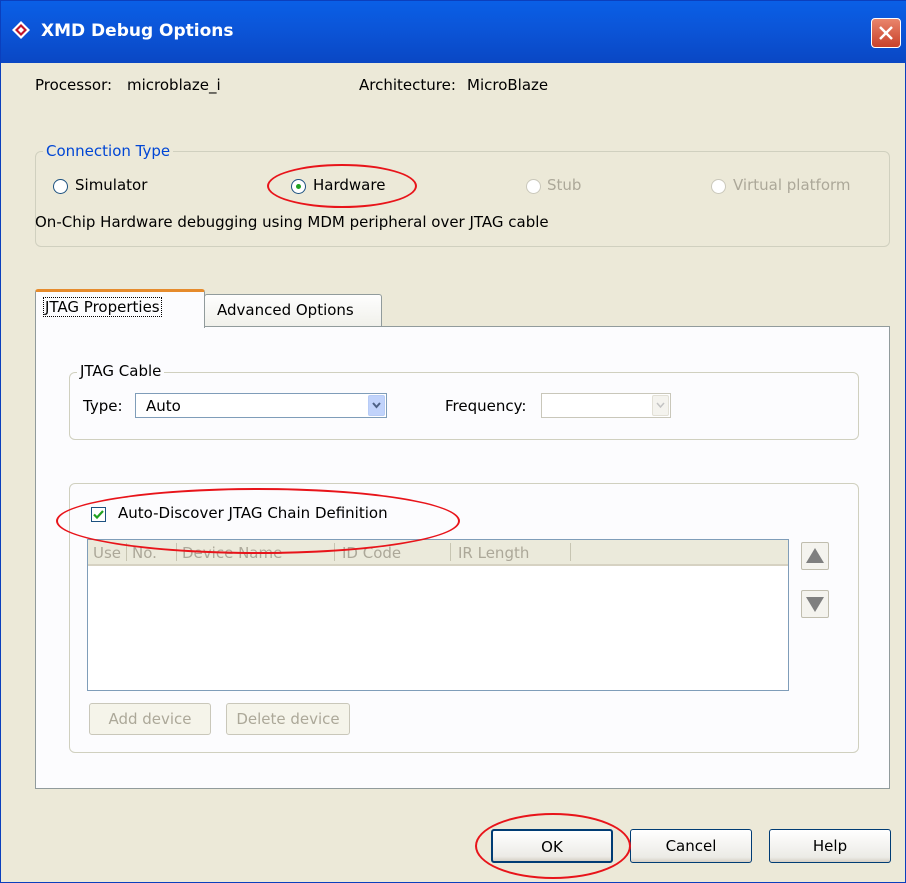  What do you see at coordinates (493, 553) in the screenshot?
I see `column-header-ir-length: IR Length` at bounding box center [493, 553].